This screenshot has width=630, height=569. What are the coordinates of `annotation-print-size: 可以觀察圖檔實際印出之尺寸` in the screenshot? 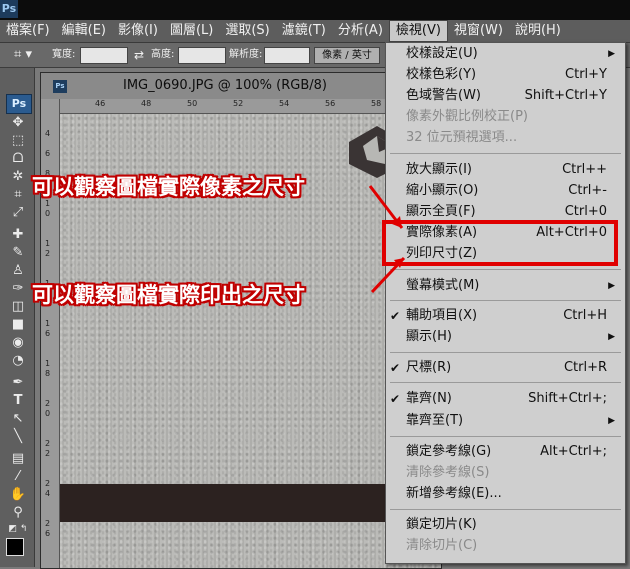 It's located at (168, 295).